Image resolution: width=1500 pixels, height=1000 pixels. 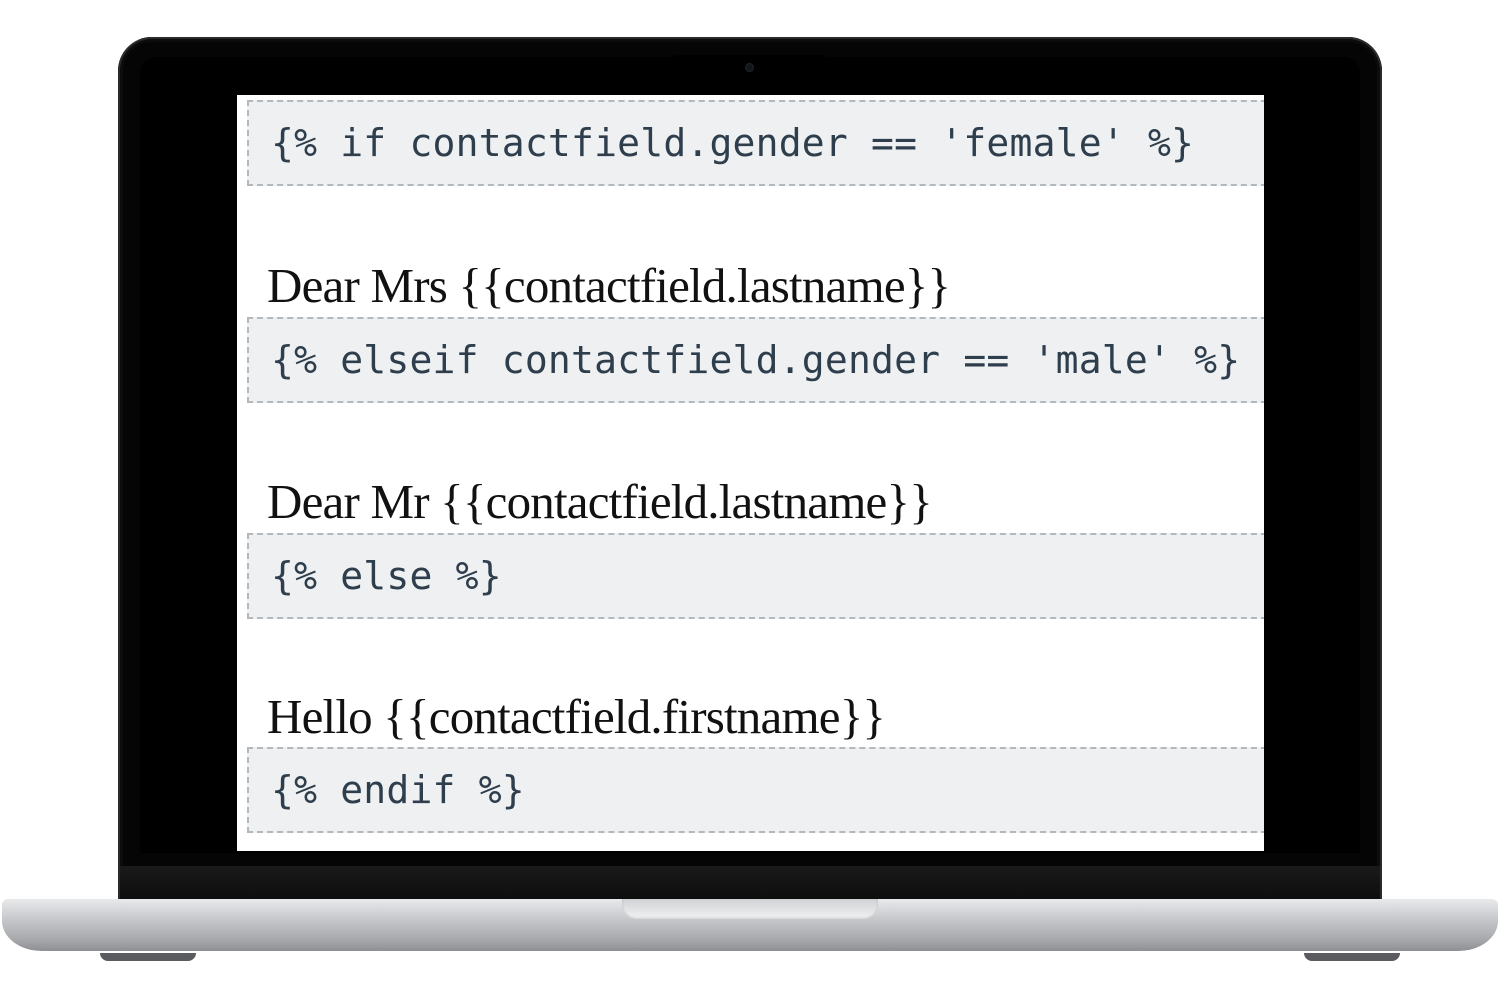 I want to click on if-tag-block: {% if contactfield.gender == 'female' %}, so click(x=755, y=143).